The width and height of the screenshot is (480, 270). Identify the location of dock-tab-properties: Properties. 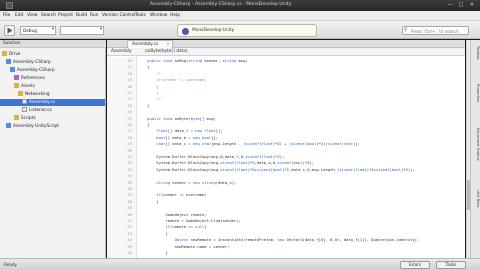
(476, 93).